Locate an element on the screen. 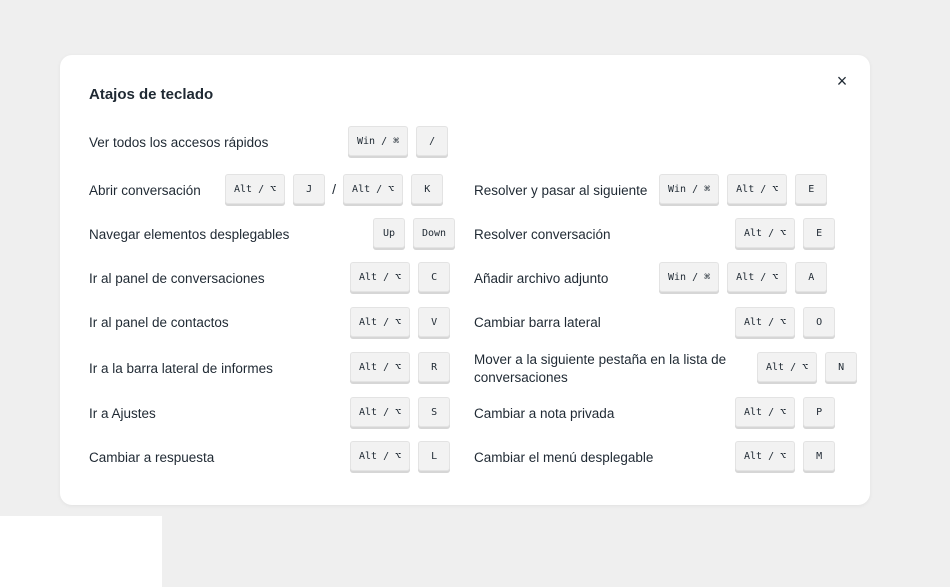 Image resolution: width=950 pixels, height=587 pixels. shortcut-row: Resolver conversación is located at coordinates (542, 235).